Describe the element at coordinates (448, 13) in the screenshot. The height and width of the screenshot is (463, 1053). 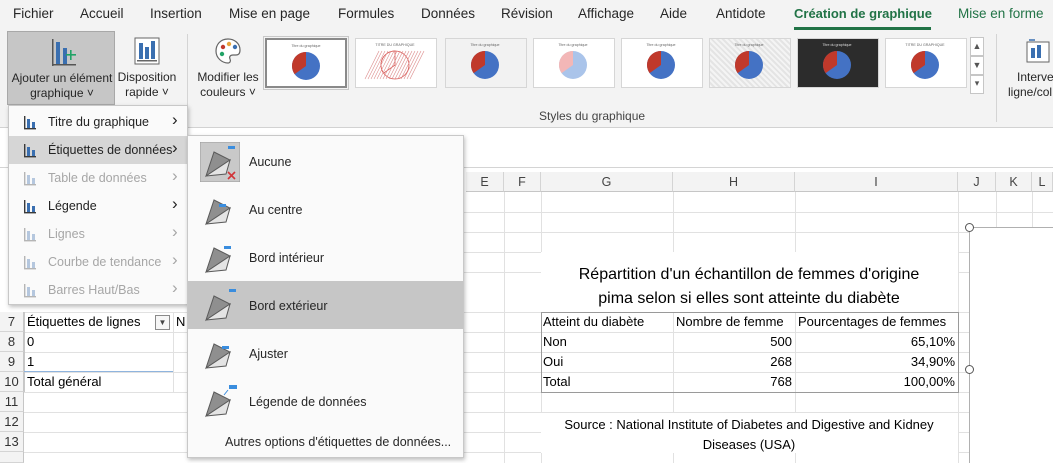
I see `tab-donnees: Données` at that location.